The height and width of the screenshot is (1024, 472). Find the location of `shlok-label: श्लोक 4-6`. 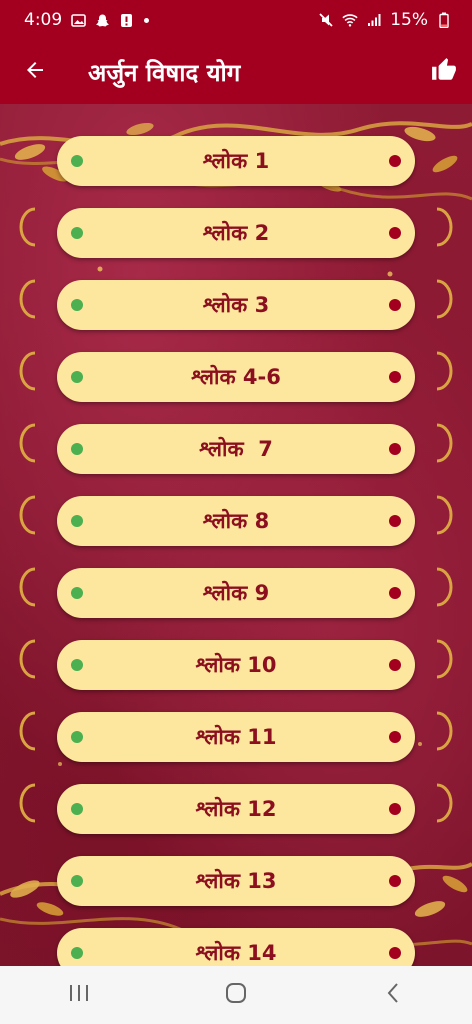

shlok-label: श्लोक 4-6 is located at coordinates (236, 377).